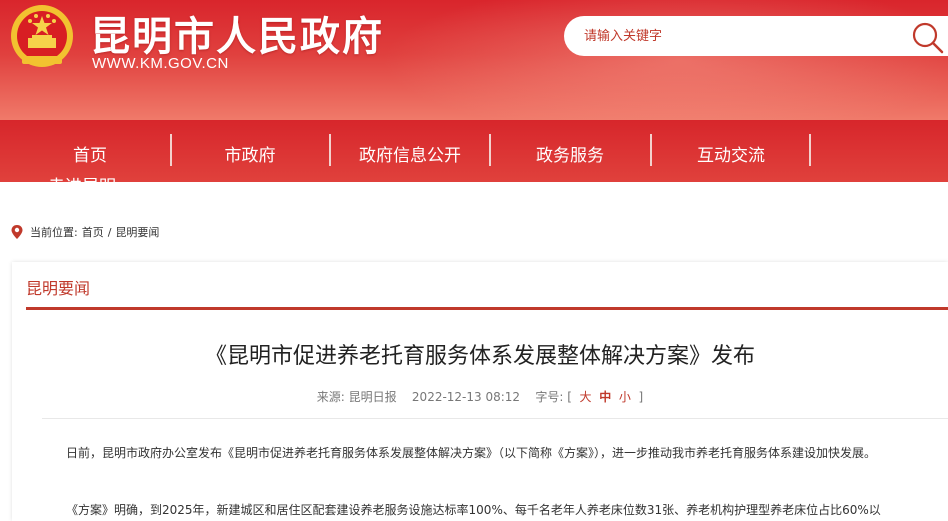  I want to click on breadcrumb-label: 当前位置:, so click(54, 232).